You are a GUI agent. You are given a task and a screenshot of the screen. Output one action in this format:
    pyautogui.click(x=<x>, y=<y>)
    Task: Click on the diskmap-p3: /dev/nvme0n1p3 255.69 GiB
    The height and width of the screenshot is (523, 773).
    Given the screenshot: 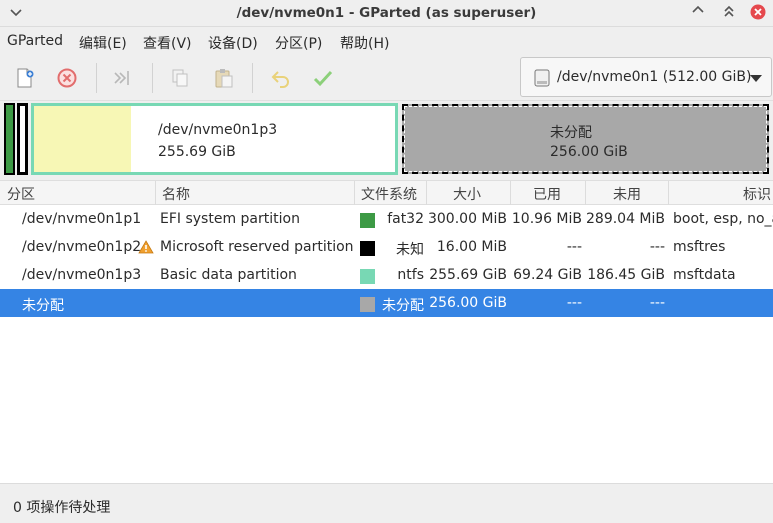 What is the action you would take?
    pyautogui.click(x=214, y=139)
    